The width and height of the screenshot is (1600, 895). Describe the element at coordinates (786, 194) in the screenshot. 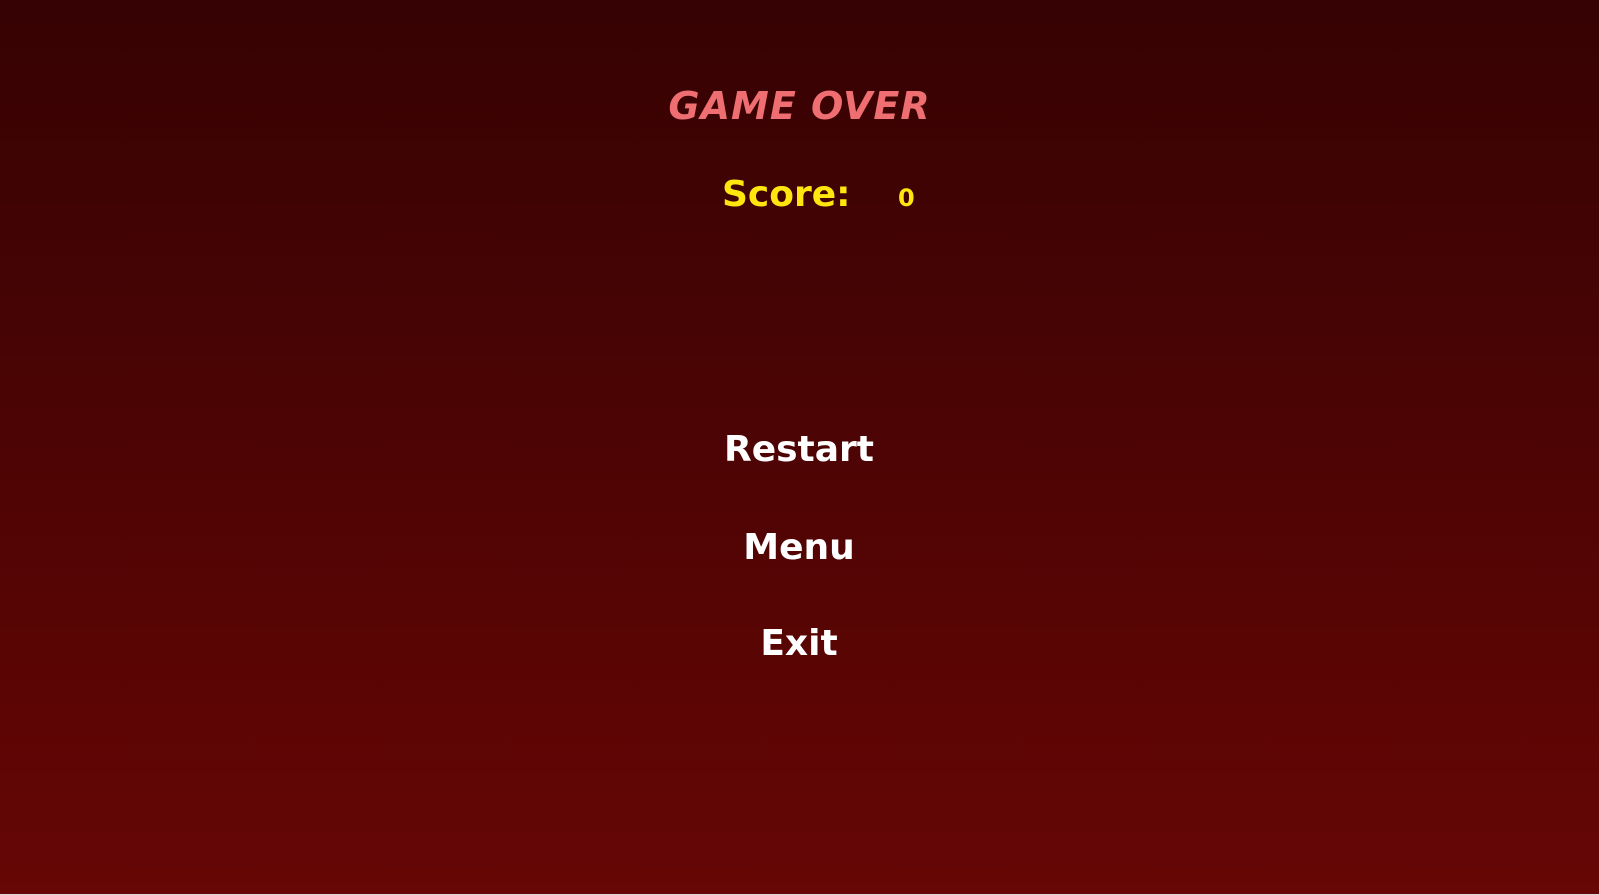

I see `score-label: Score:` at that location.